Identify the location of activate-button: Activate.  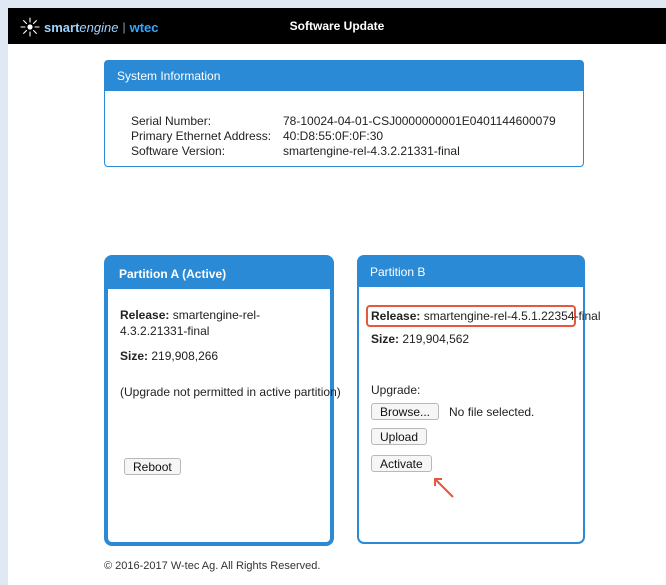
(401, 463).